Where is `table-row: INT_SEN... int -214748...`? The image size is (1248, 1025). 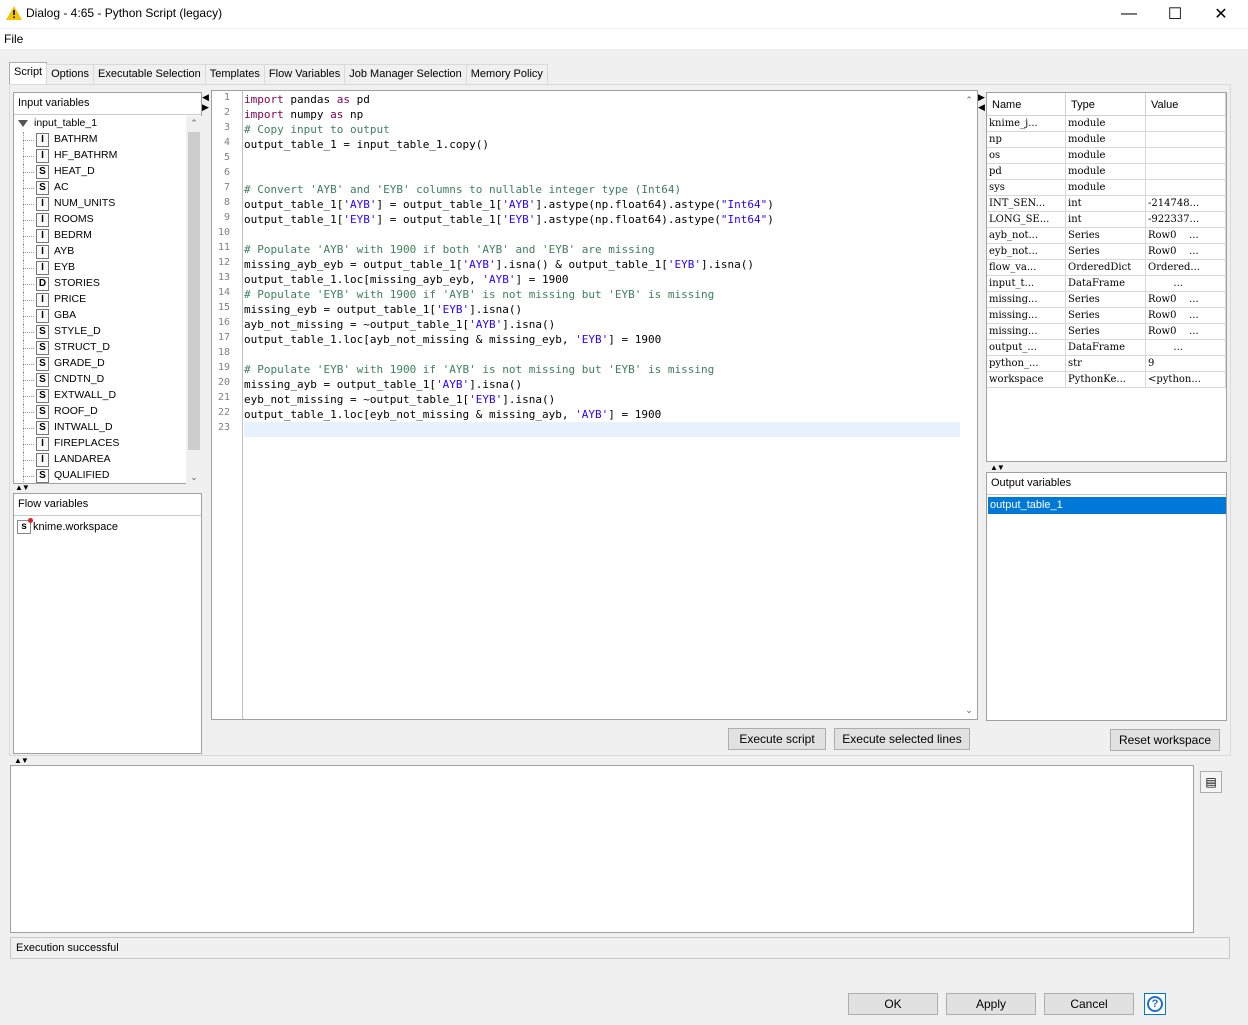
table-row: INT_SEN... int -214748... is located at coordinates (1106, 204).